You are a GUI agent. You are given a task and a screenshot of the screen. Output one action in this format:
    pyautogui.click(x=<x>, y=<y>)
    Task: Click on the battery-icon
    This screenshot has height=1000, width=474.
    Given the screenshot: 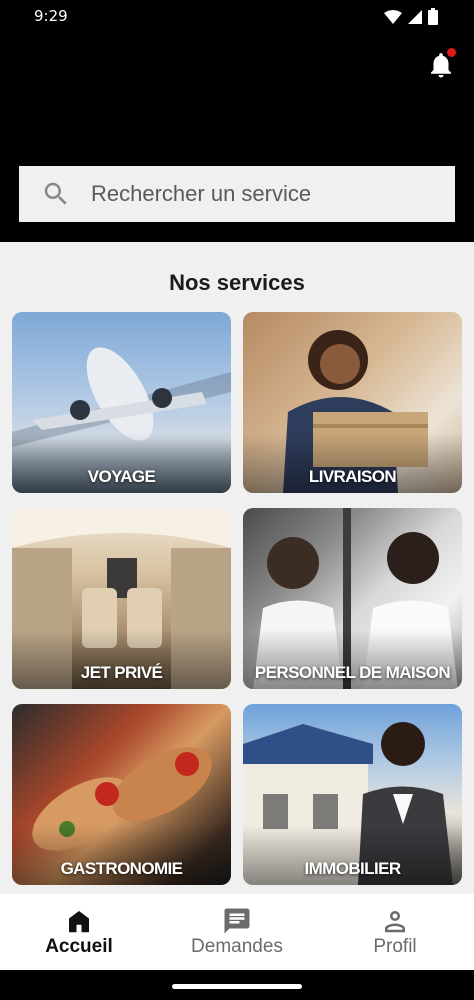 What is the action you would take?
    pyautogui.click(x=433, y=16)
    